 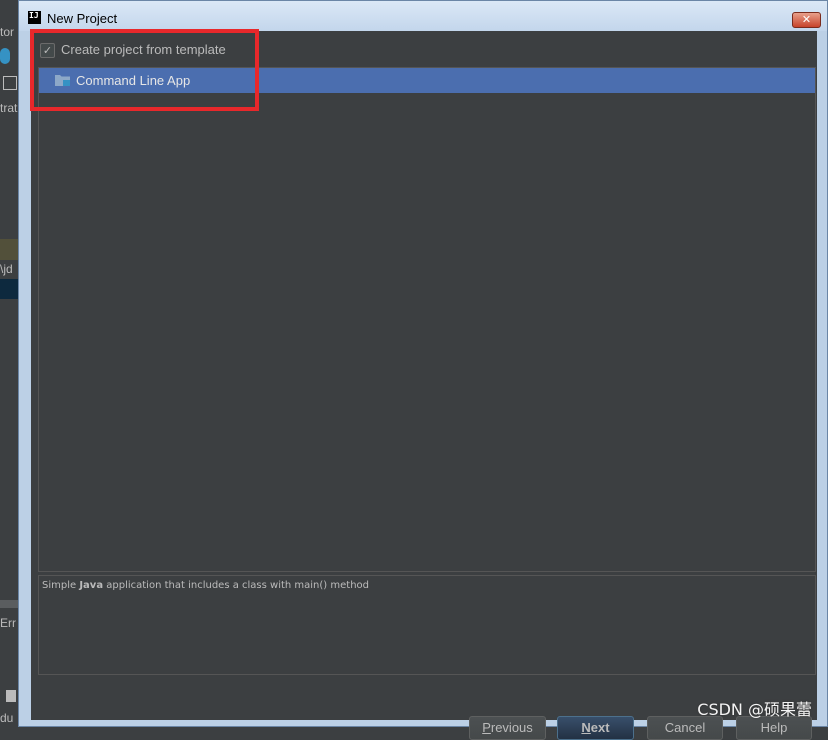 I want to click on ide-terminal-icon, so click(x=11, y=696).